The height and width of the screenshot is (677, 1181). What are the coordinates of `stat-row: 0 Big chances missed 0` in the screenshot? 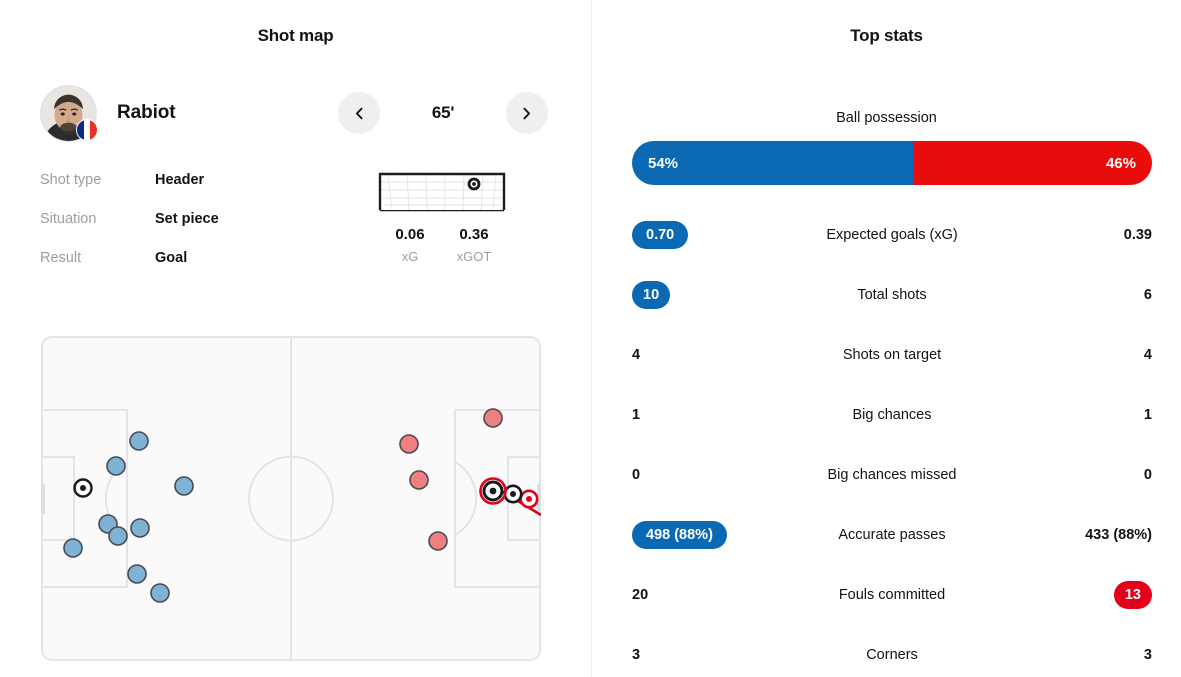 It's located at (892, 475).